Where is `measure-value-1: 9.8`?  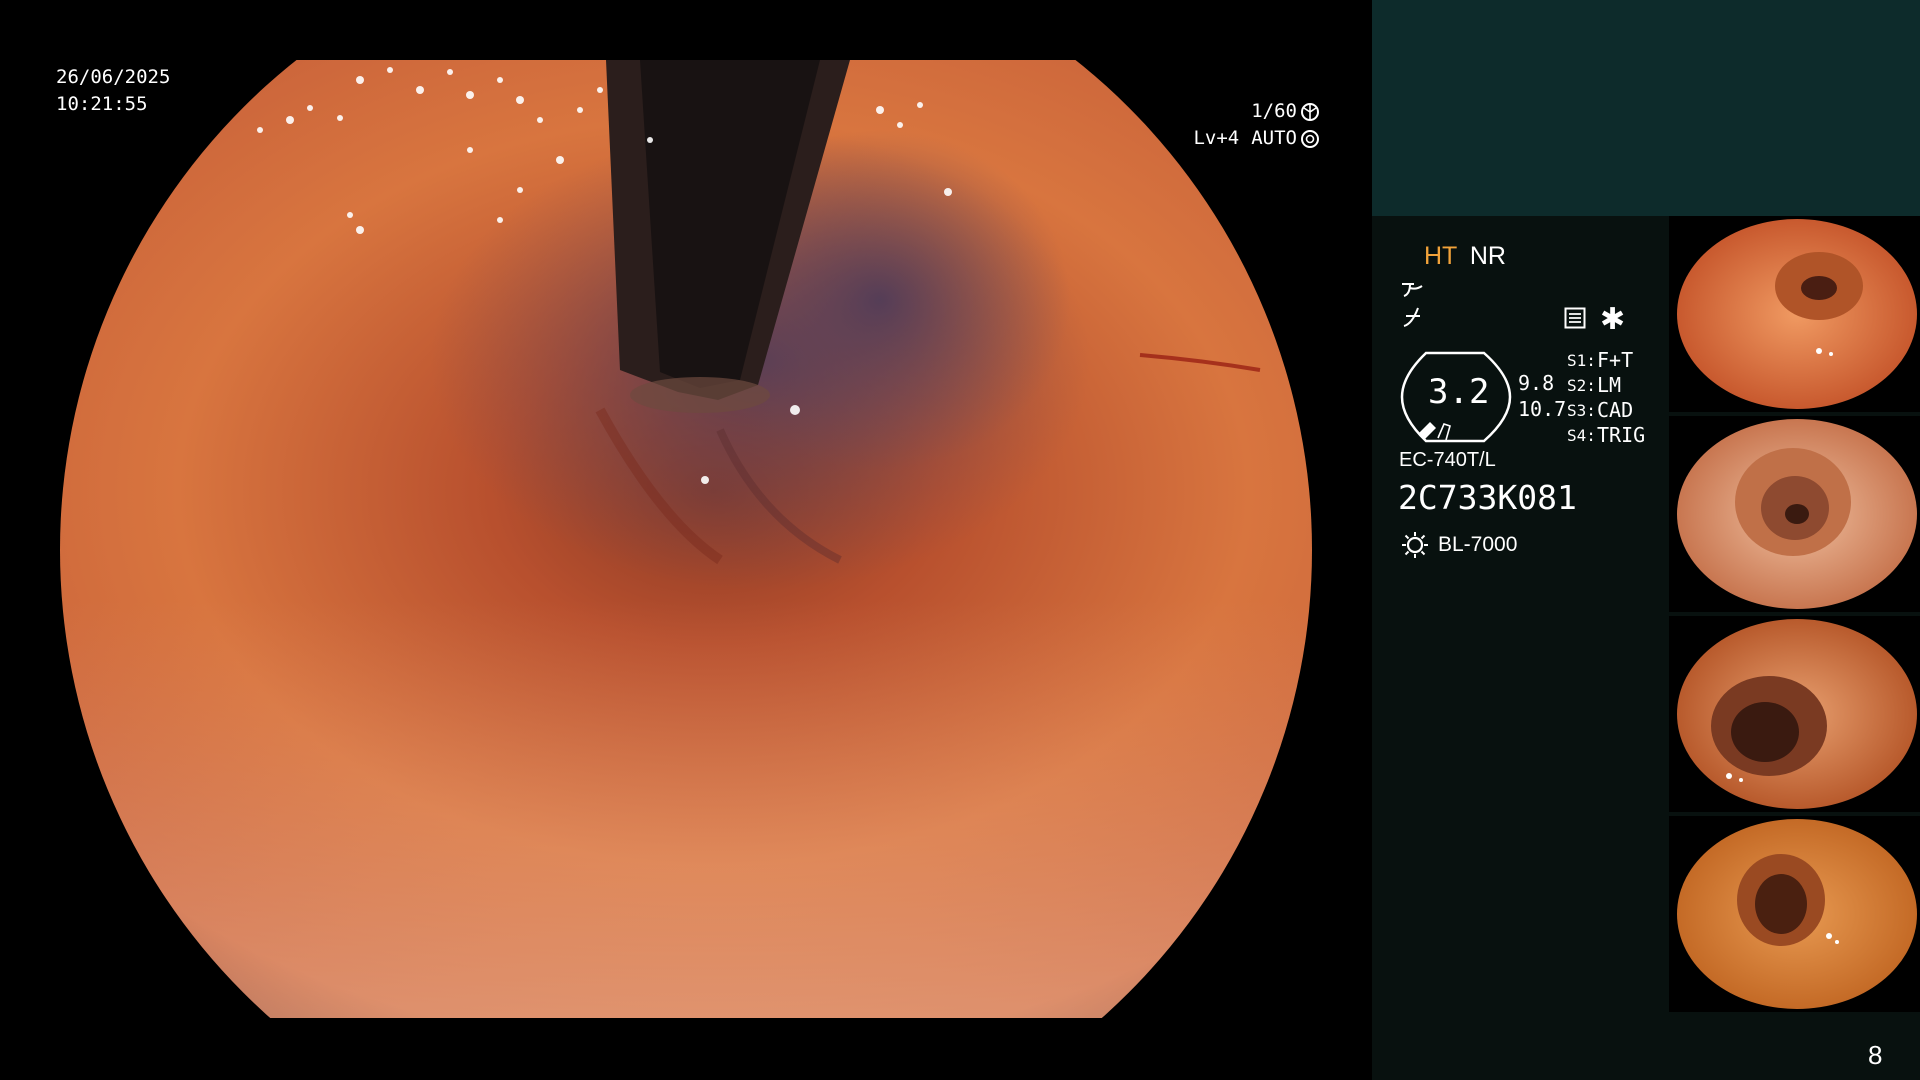 measure-value-1: 9.8 is located at coordinates (1536, 383).